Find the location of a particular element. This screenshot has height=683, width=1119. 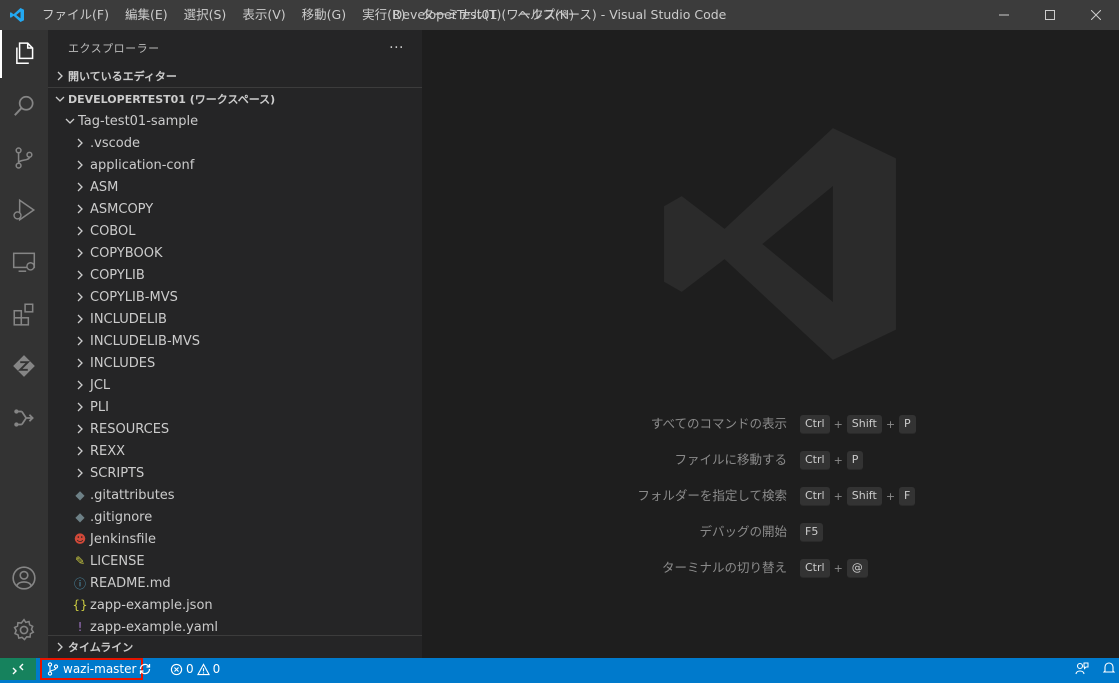

file-label: zapp-example.yaml is located at coordinates (154, 627).